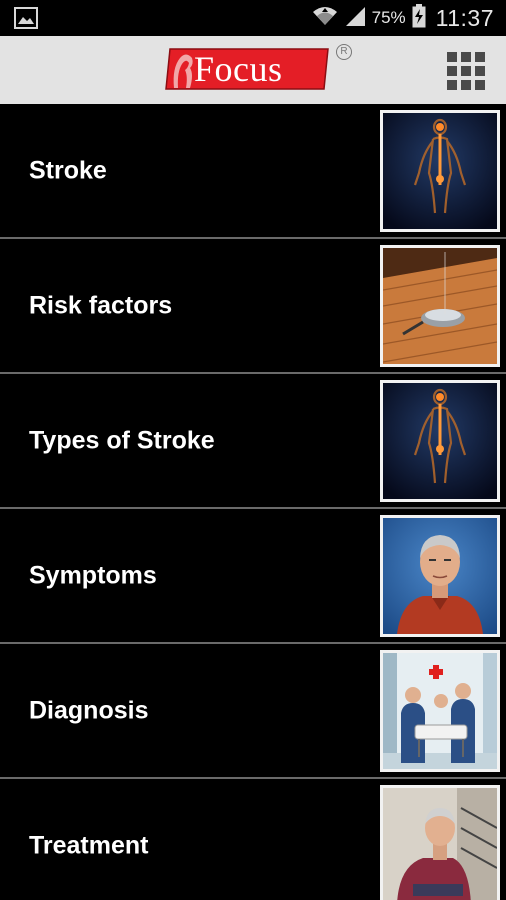  I want to click on wifi-icon, so click(325, 18).